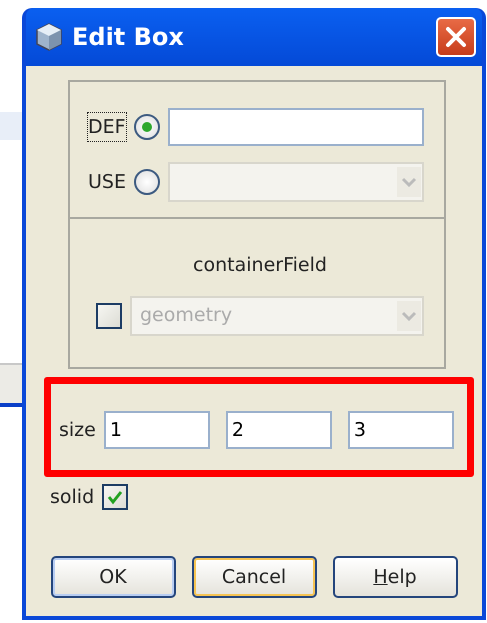 This screenshot has width=487, height=623. Describe the element at coordinates (113, 577) in the screenshot. I see `dialog-button: OK` at that location.